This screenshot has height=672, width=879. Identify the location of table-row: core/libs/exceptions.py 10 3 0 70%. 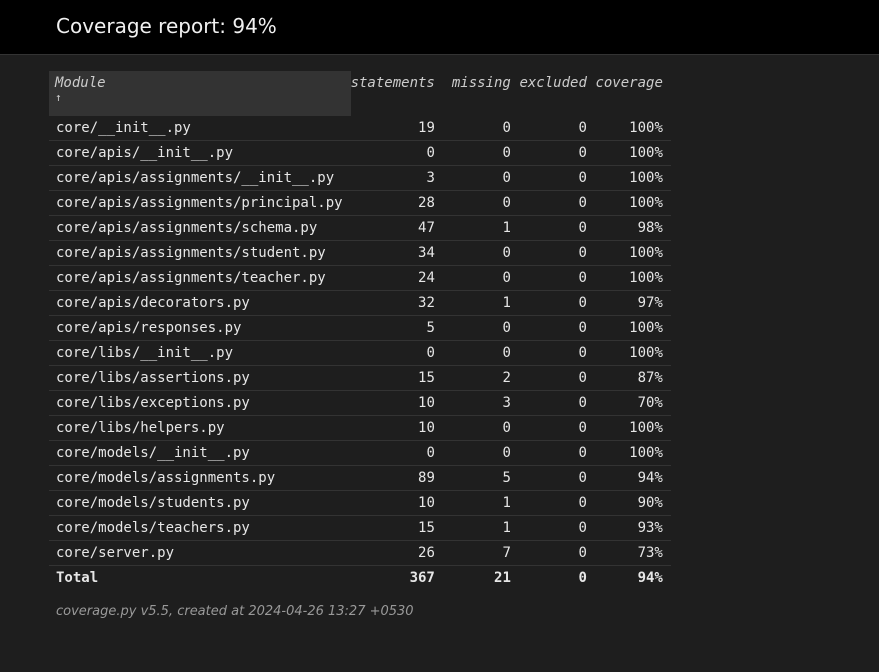
(360, 403).